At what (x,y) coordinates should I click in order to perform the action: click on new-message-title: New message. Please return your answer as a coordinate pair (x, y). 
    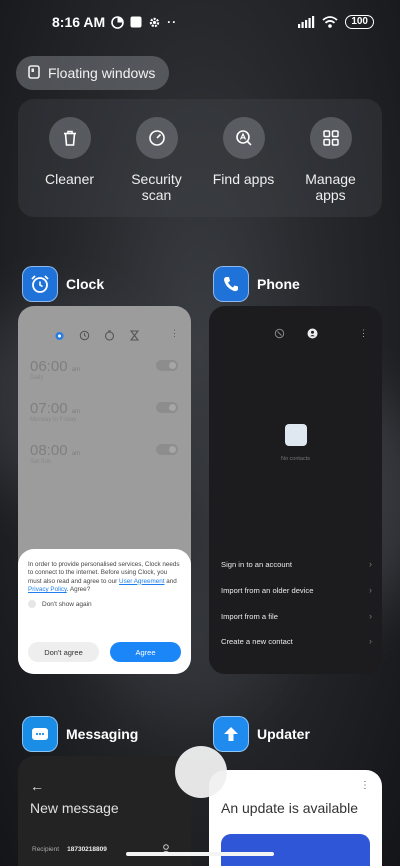
    Looking at the image, I should click on (74, 808).